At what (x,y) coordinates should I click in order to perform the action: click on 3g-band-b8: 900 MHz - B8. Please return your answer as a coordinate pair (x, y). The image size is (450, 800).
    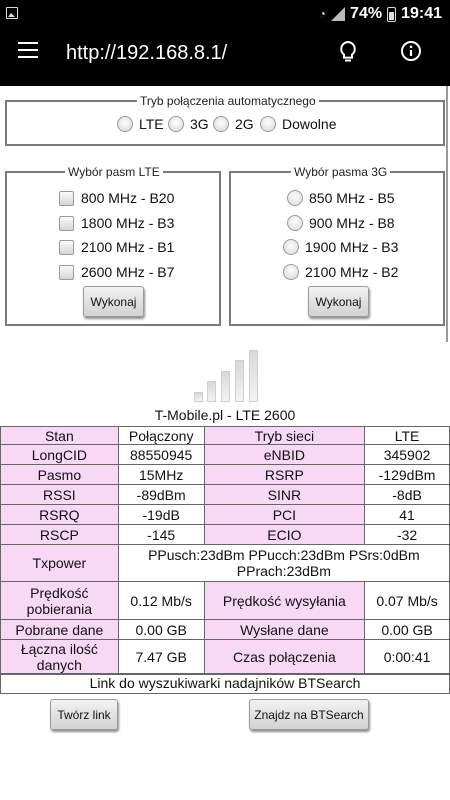
    Looking at the image, I should click on (341, 223).